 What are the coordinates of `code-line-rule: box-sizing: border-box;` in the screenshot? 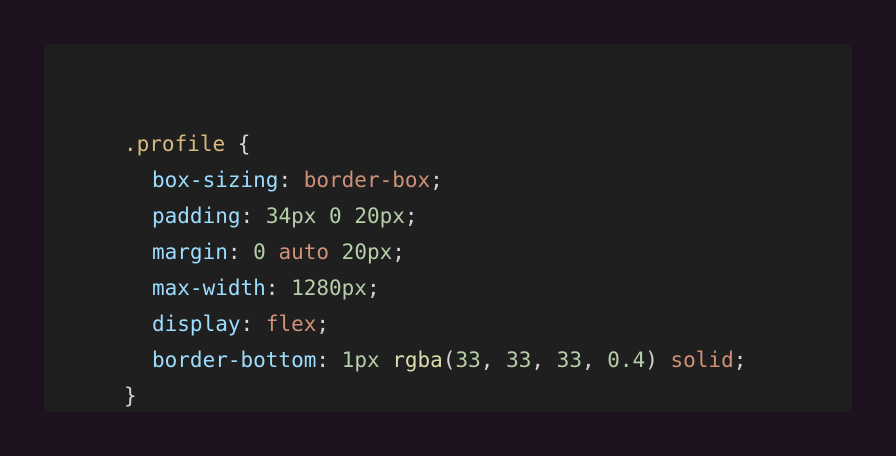 It's located at (488, 180).